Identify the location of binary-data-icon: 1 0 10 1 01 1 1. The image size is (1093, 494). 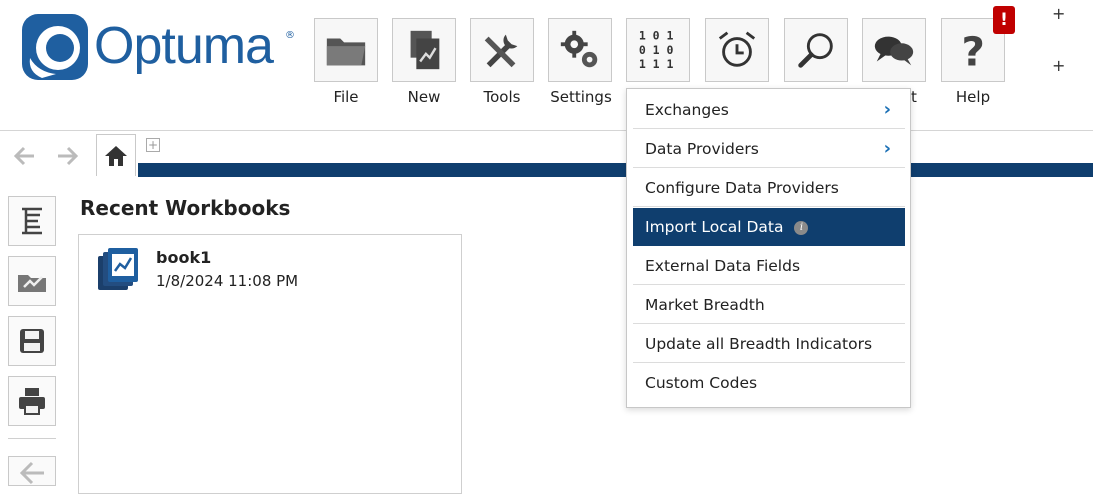
(656, 49).